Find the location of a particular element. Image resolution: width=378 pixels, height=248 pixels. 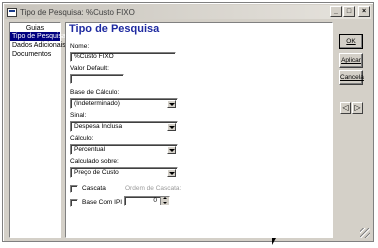

sinal-value: Despesa Inclusa is located at coordinates (98, 126).